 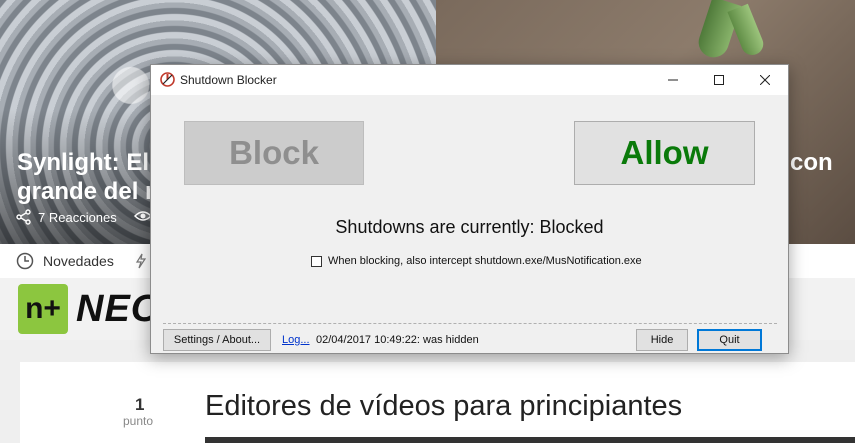 What do you see at coordinates (469, 227) in the screenshot?
I see `status-text: Shutdowns are currently: Blocked` at bounding box center [469, 227].